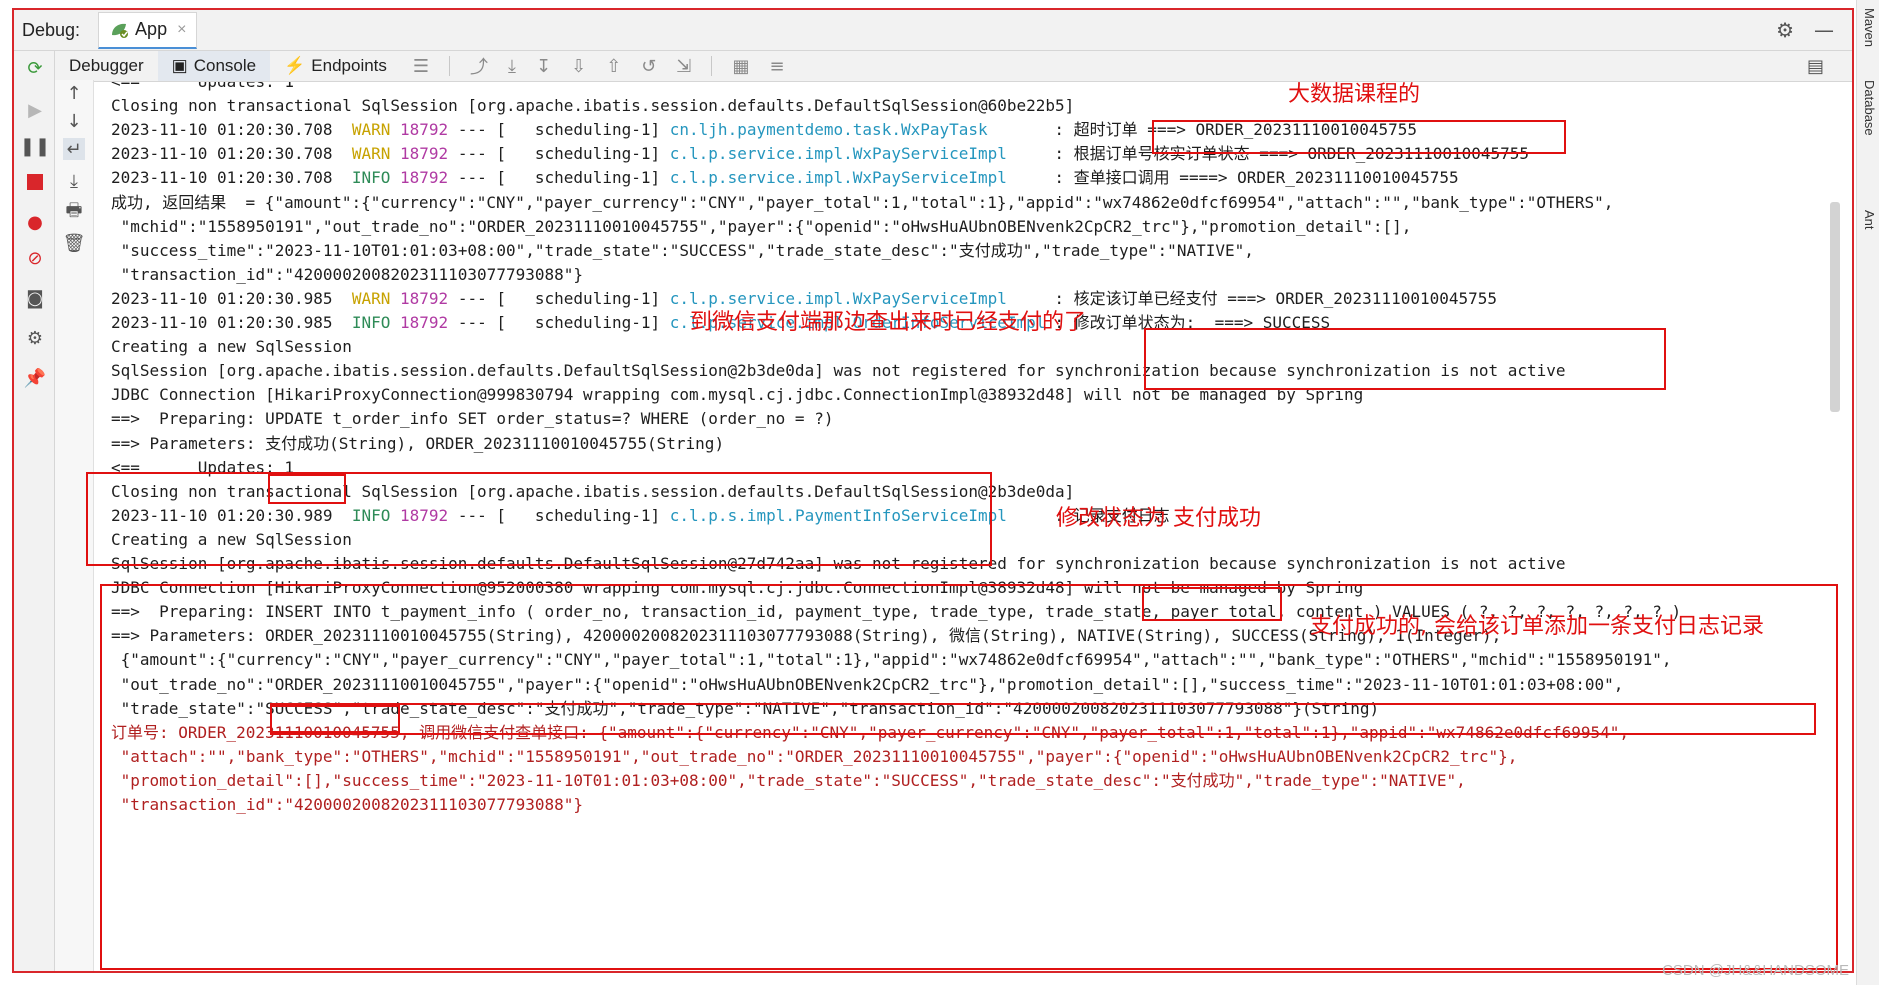  Describe the element at coordinates (1869, 27) in the screenshot. I see `side-tab-maven: Maven` at that location.